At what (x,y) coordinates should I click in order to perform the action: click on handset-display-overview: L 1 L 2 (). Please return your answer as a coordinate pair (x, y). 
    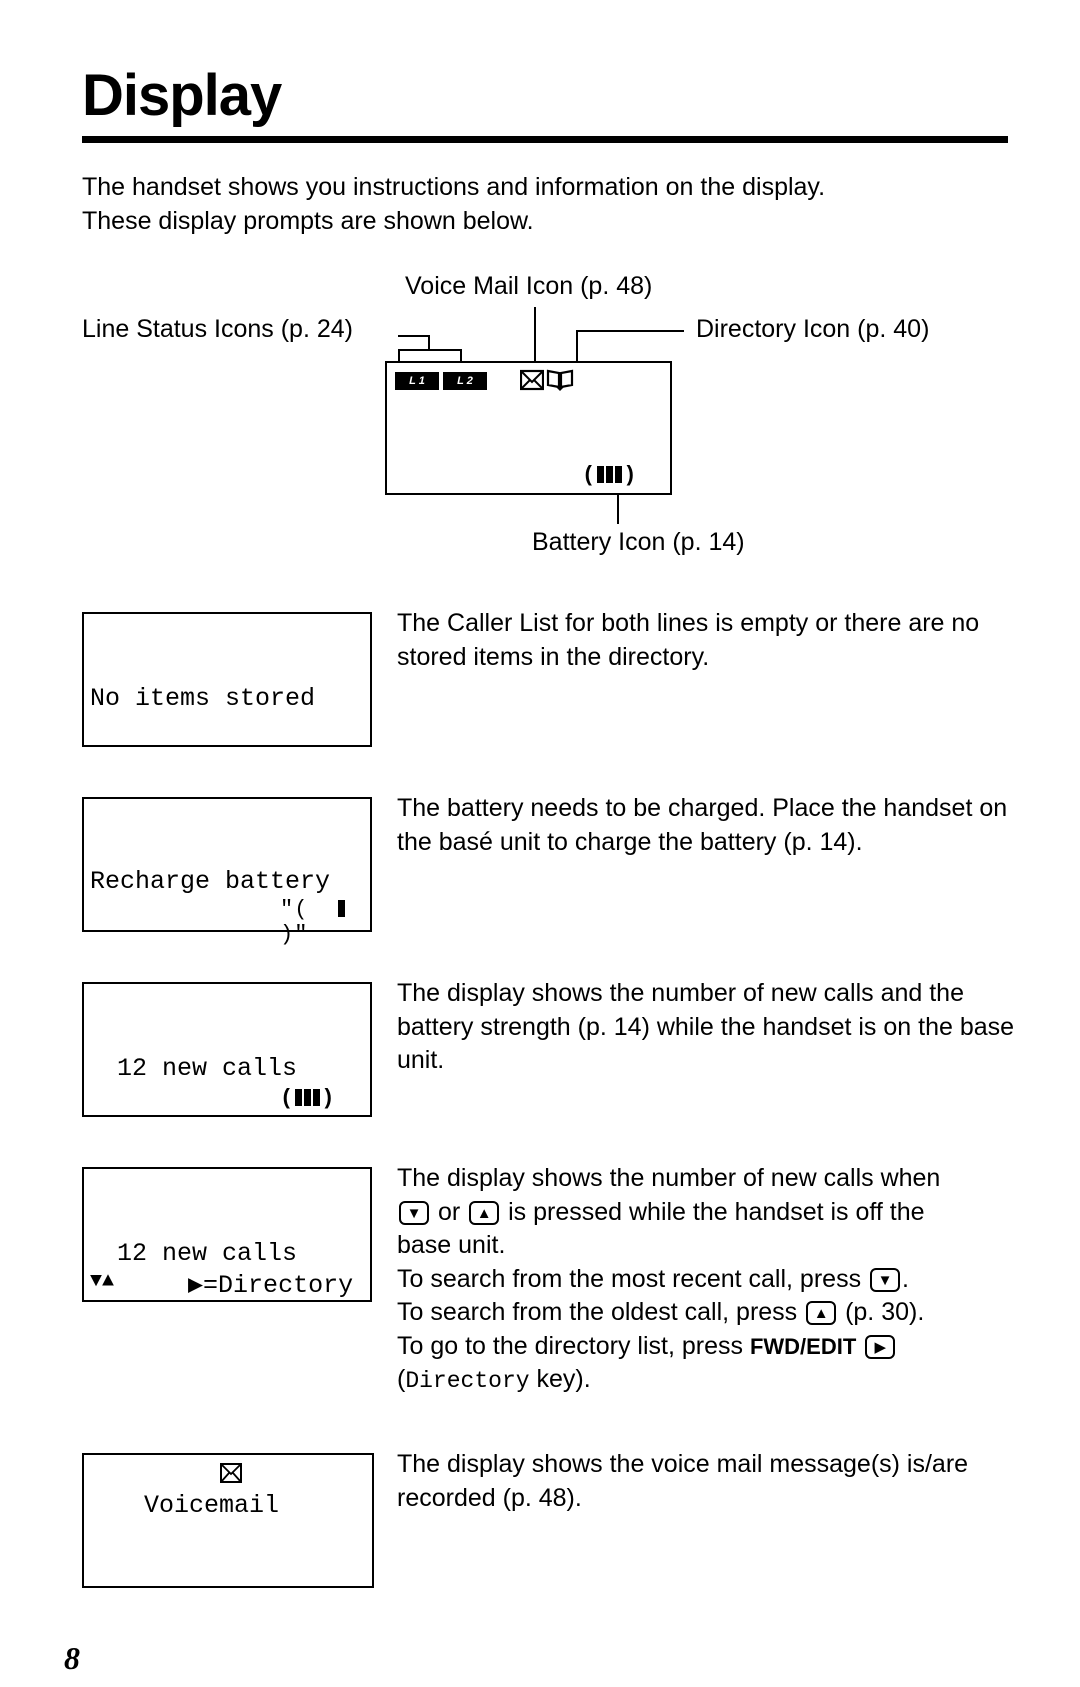
    Looking at the image, I should click on (528, 428).